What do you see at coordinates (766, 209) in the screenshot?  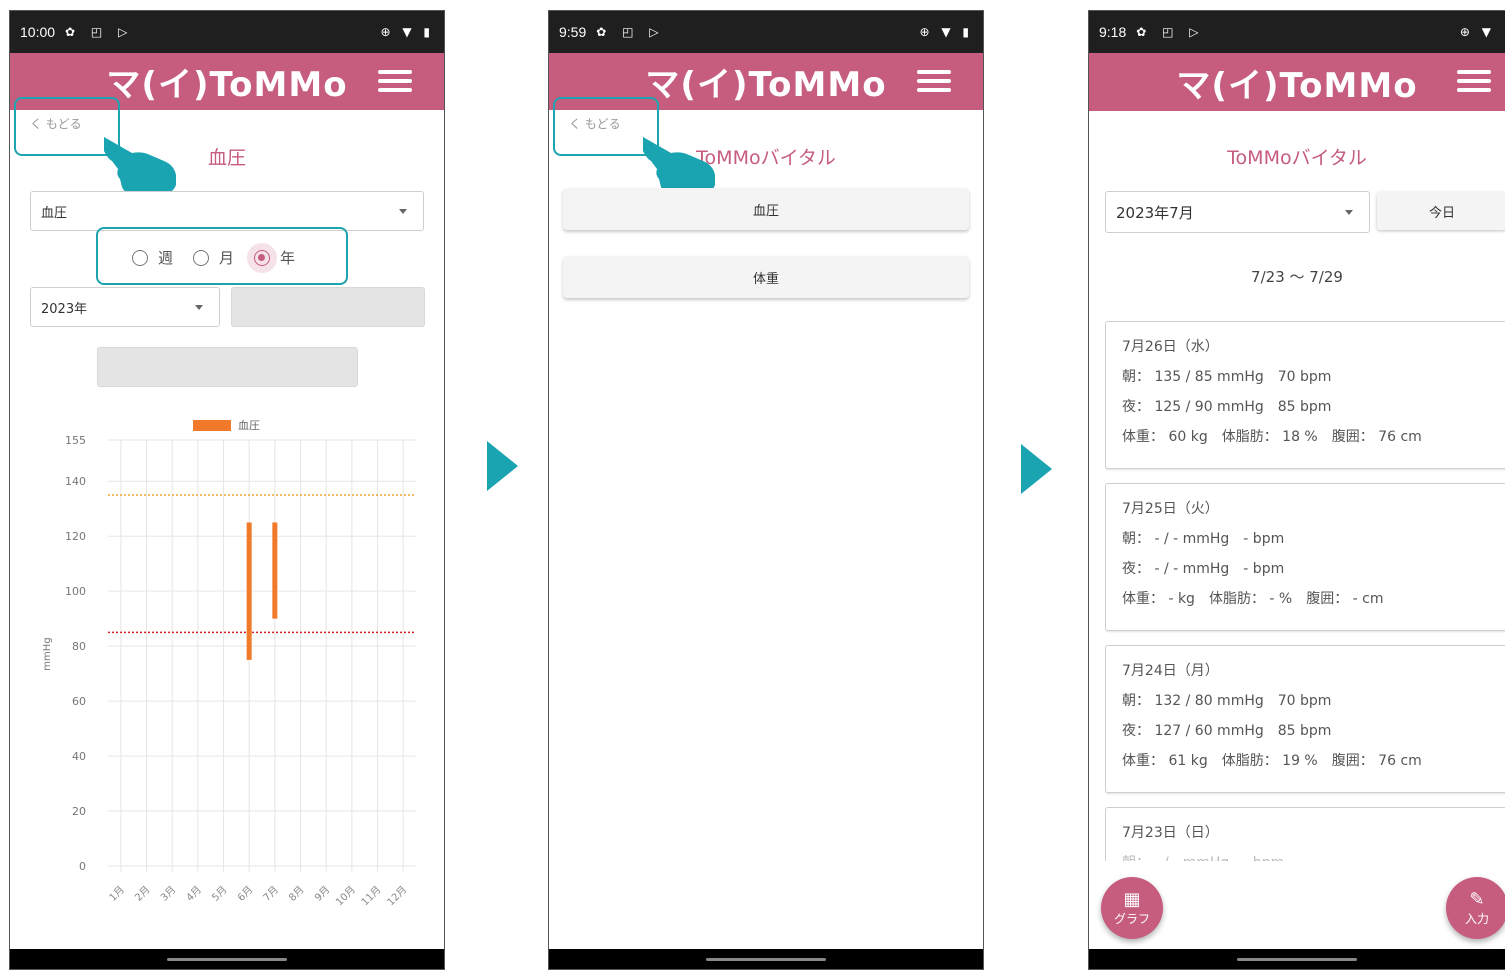 I see `blood-pressure-button: 血圧` at bounding box center [766, 209].